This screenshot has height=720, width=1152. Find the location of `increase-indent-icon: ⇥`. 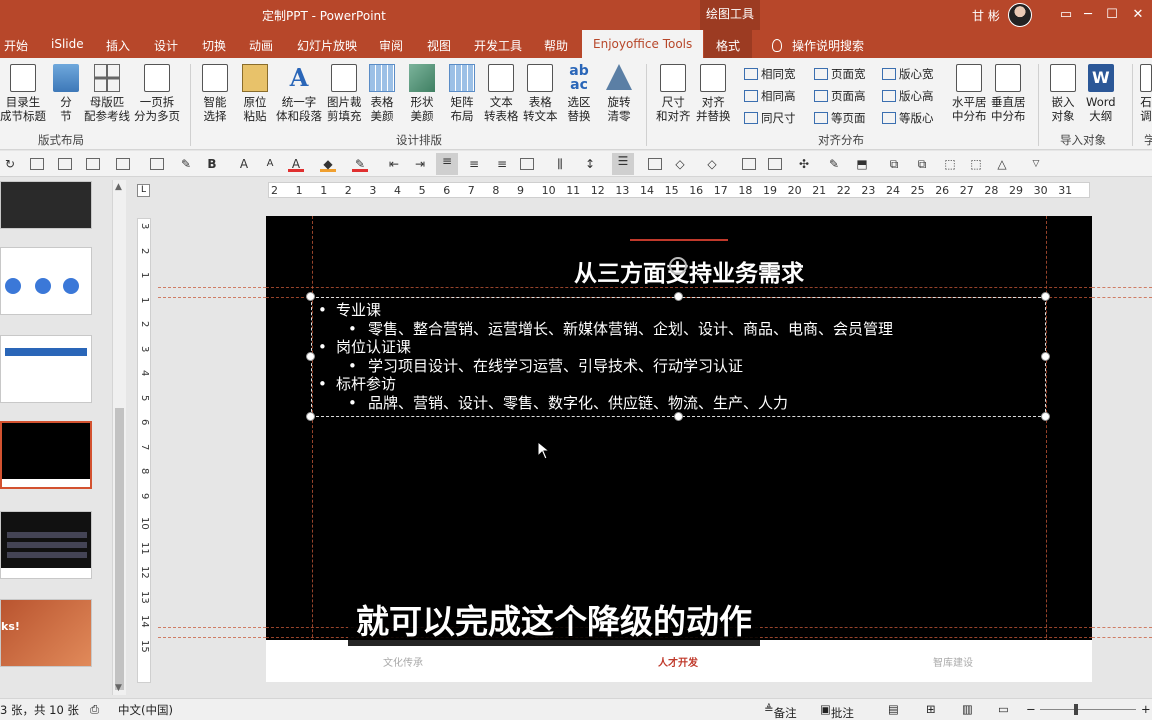

increase-indent-icon: ⇥ is located at coordinates (420, 164).